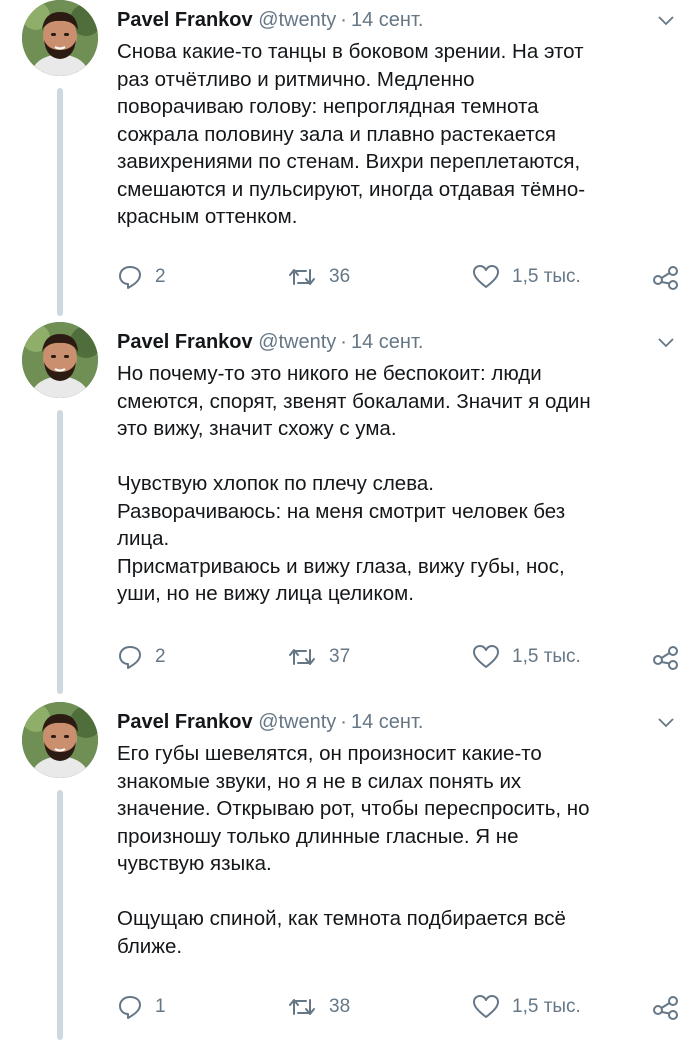  What do you see at coordinates (318, 1007) in the screenshot?
I see `retweet-button: 38` at bounding box center [318, 1007].